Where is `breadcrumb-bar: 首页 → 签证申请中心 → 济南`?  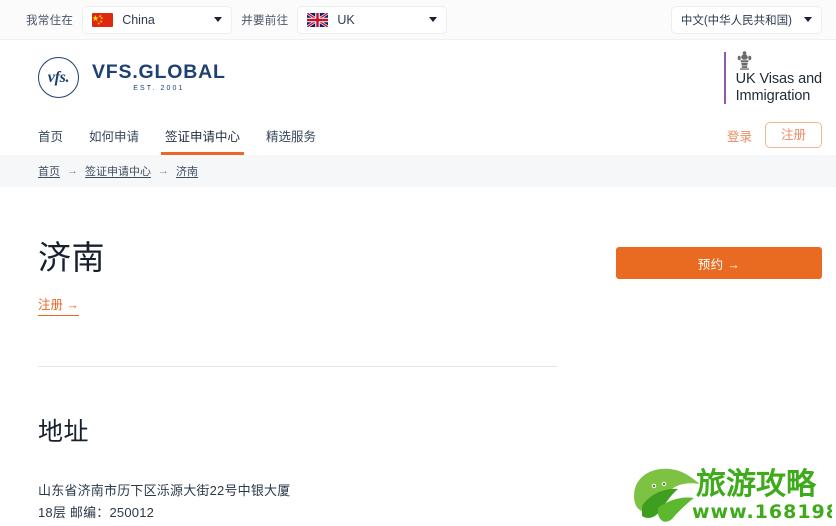
breadcrumb-bar: 首页 → 签证申请中心 → 济南 is located at coordinates (418, 171).